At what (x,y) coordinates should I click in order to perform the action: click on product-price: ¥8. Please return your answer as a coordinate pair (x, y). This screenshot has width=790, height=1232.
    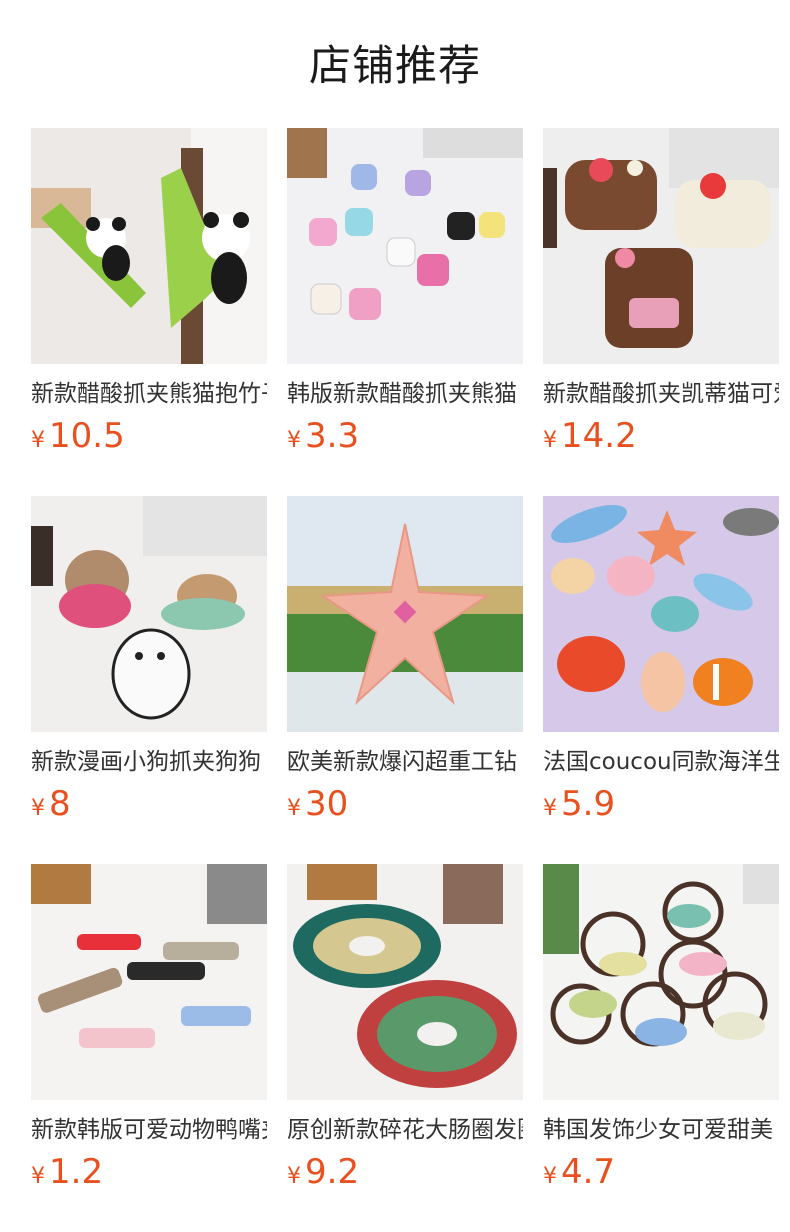
    Looking at the image, I should click on (51, 806).